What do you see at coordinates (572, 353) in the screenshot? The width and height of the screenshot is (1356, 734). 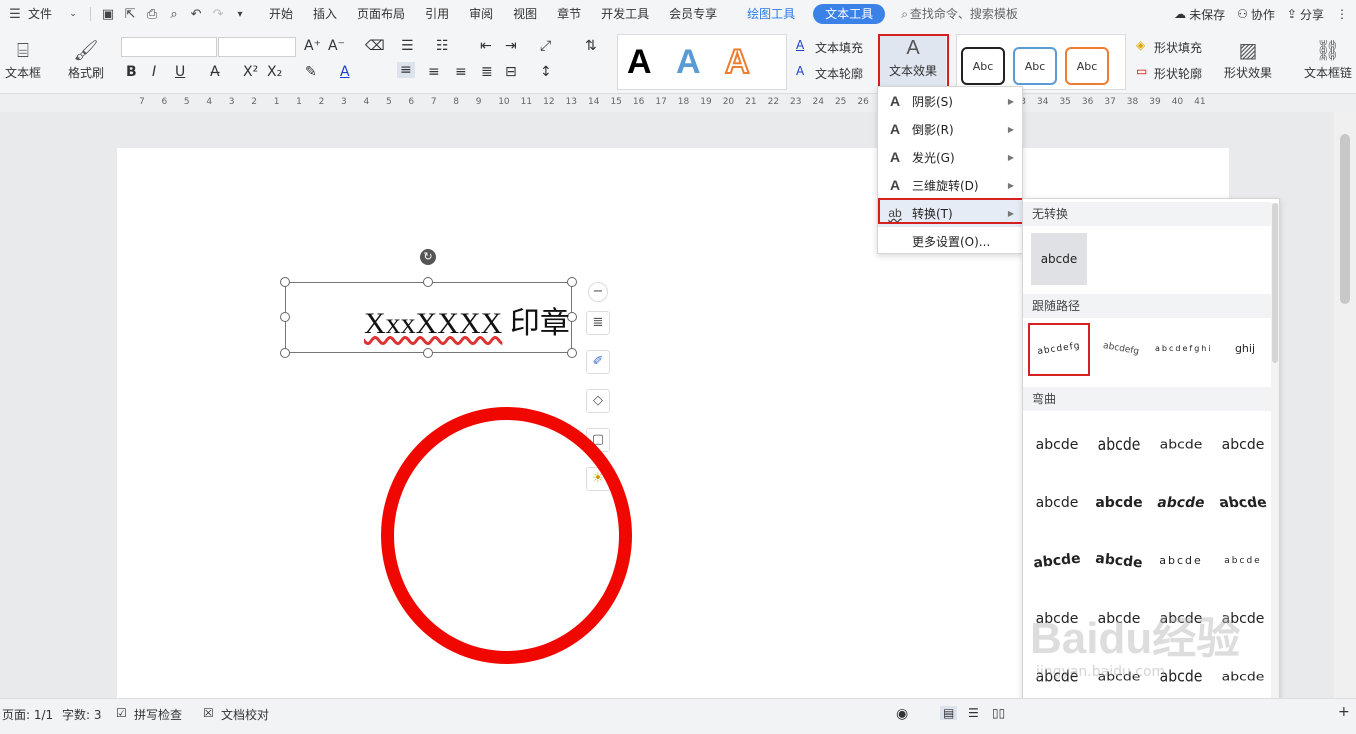 I see `resize-handle-br` at bounding box center [572, 353].